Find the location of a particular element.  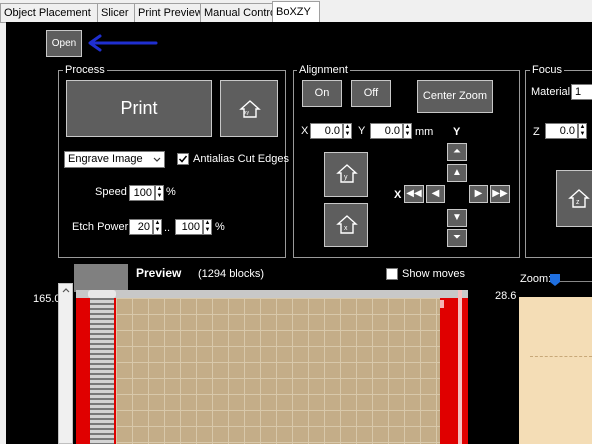

home-xy-icon is located at coordinates (250, 109).